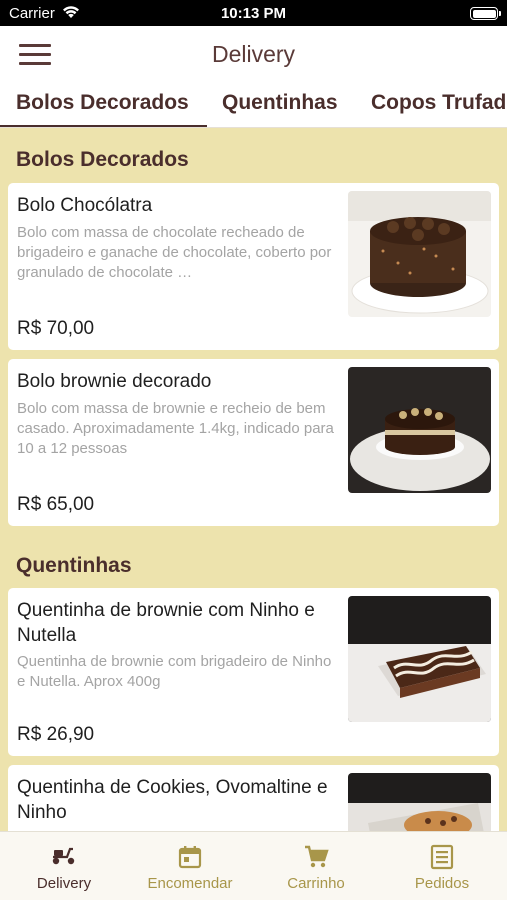 Image resolution: width=507 pixels, height=900 pixels. I want to click on product-price: R$ 65,00, so click(56, 504).